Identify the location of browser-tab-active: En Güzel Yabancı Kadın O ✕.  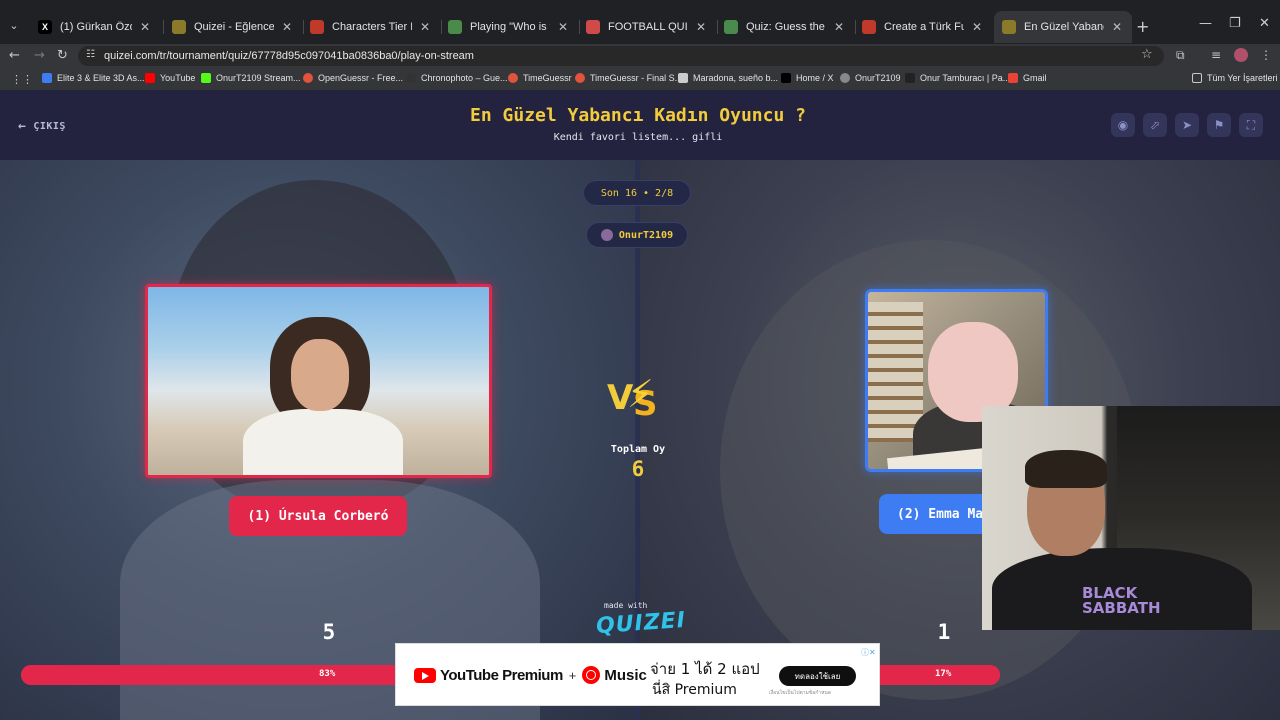
(1063, 27).